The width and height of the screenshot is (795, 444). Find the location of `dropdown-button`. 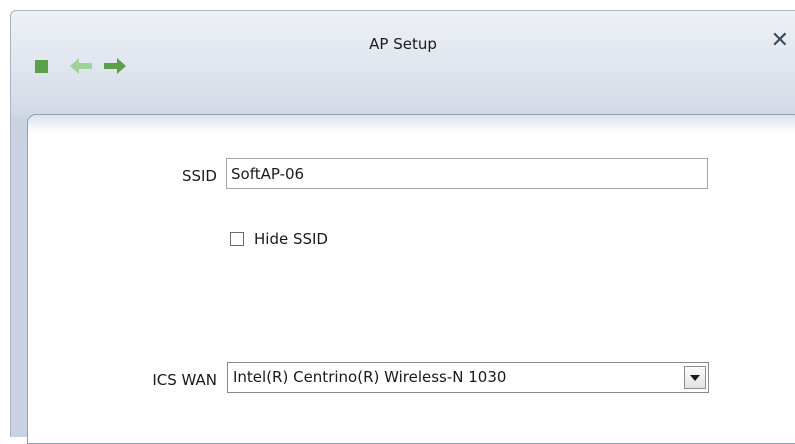

dropdown-button is located at coordinates (695, 377).